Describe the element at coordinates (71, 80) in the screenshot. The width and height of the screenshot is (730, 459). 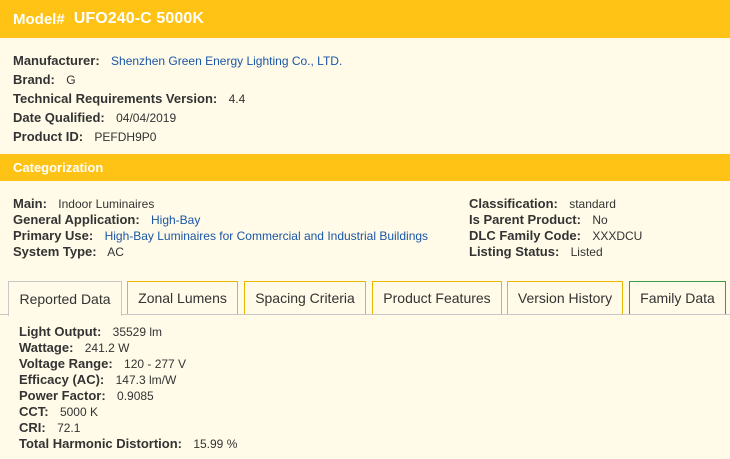
I see `info-value: G` at that location.